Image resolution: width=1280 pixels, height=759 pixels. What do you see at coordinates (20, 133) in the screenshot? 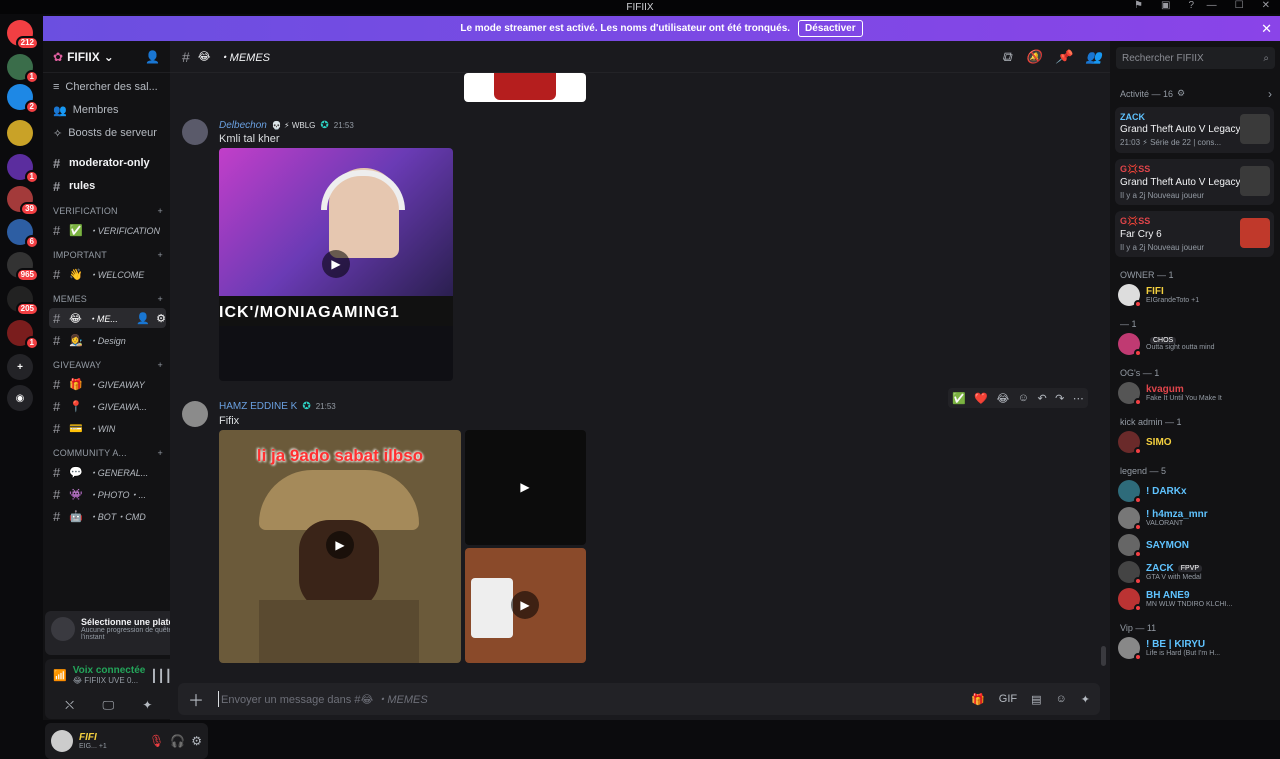
I see `server-icon` at bounding box center [20, 133].